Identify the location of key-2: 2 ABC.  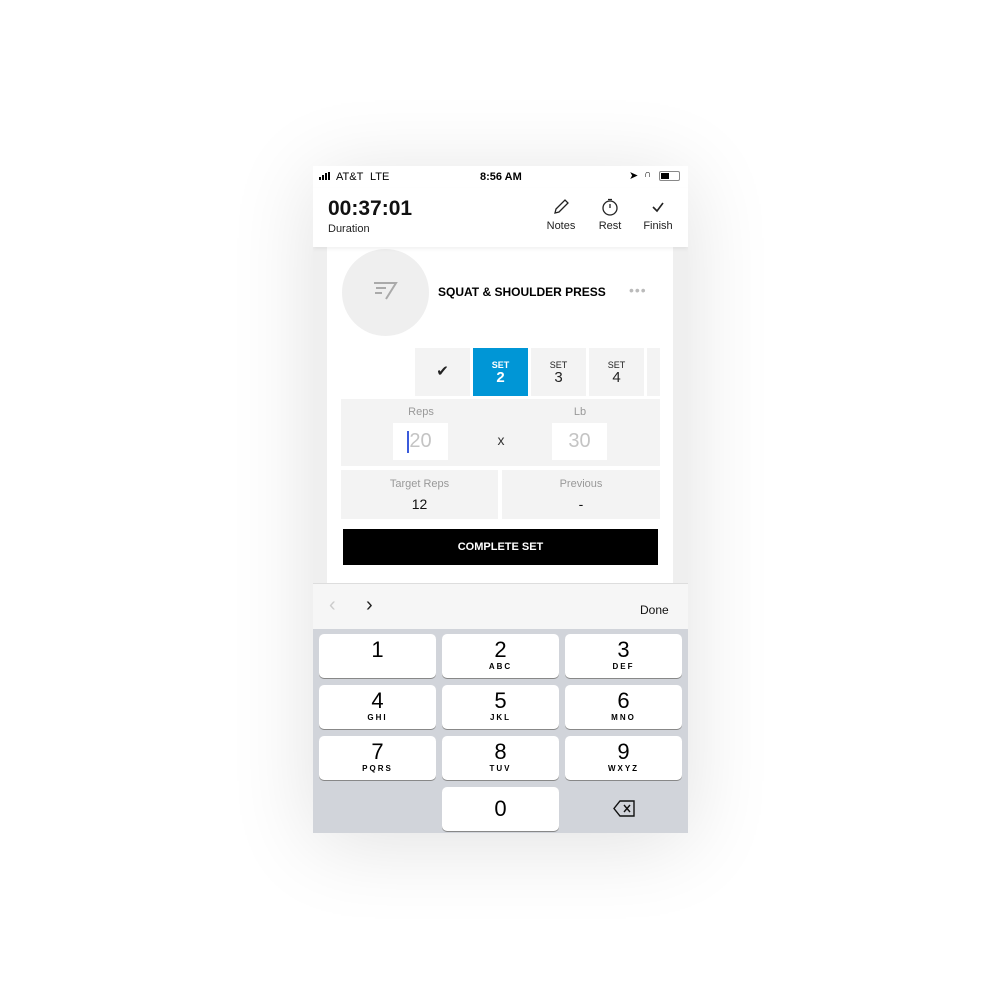
(500, 656).